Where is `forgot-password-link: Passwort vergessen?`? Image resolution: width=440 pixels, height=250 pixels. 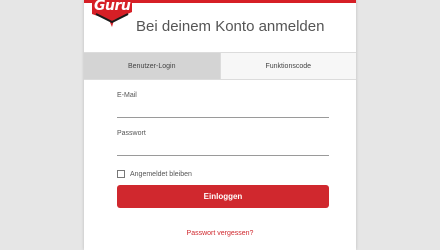 forgot-password-link: Passwort vergessen? is located at coordinates (220, 233).